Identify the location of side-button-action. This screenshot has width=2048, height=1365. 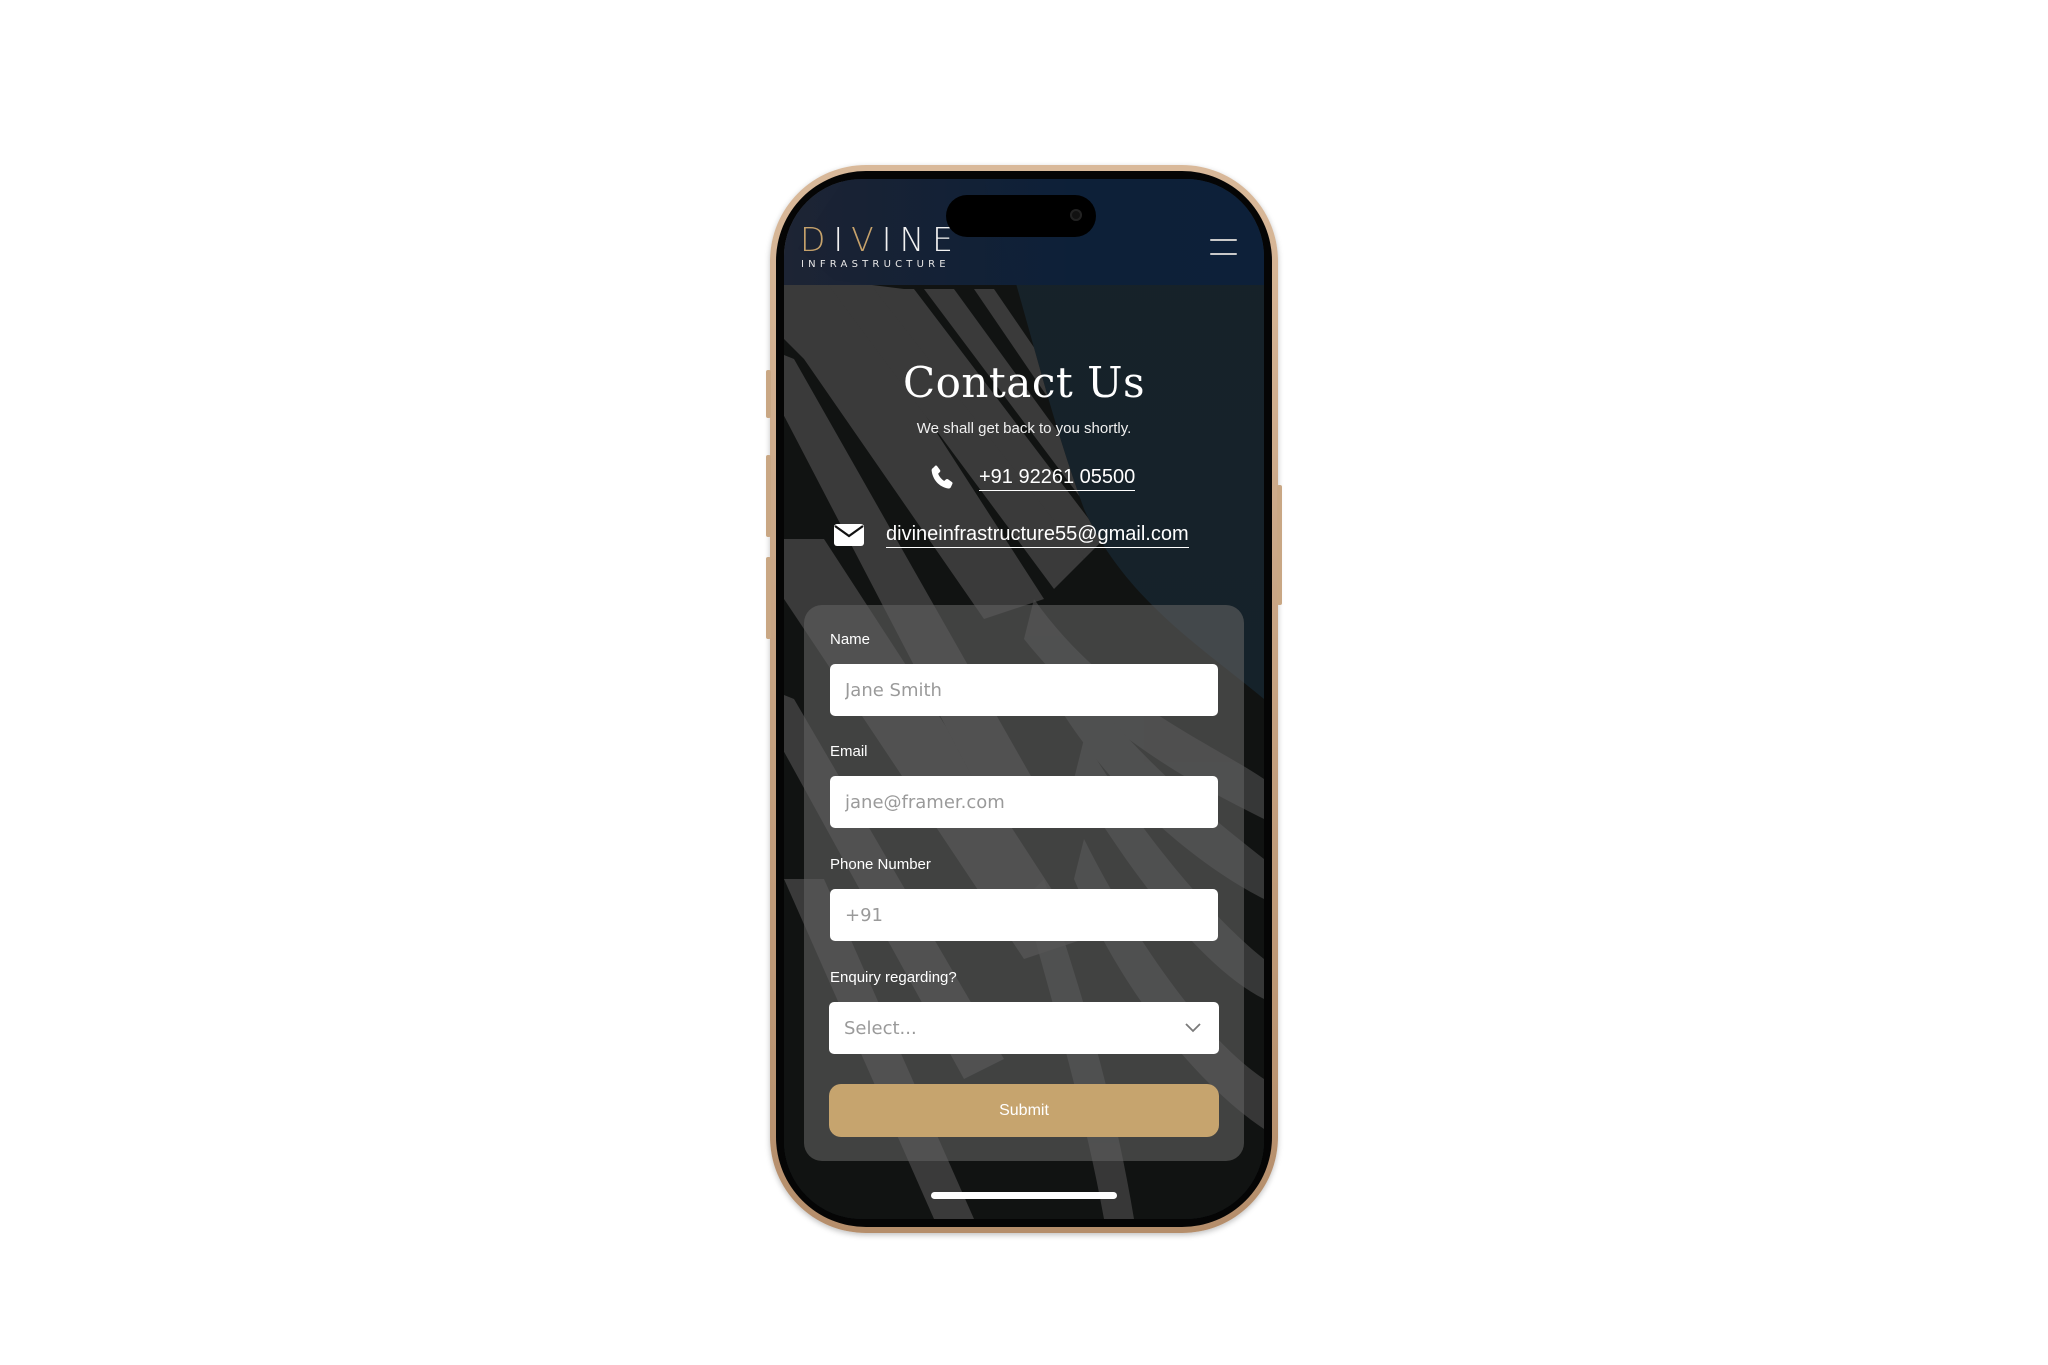
(768, 394).